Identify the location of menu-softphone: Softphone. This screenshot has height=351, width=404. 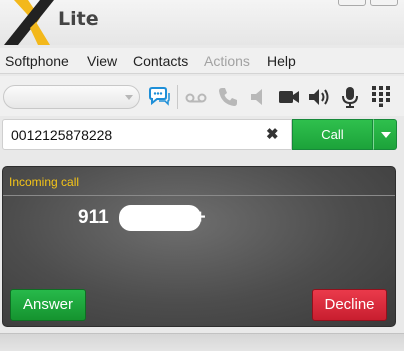
(37, 61).